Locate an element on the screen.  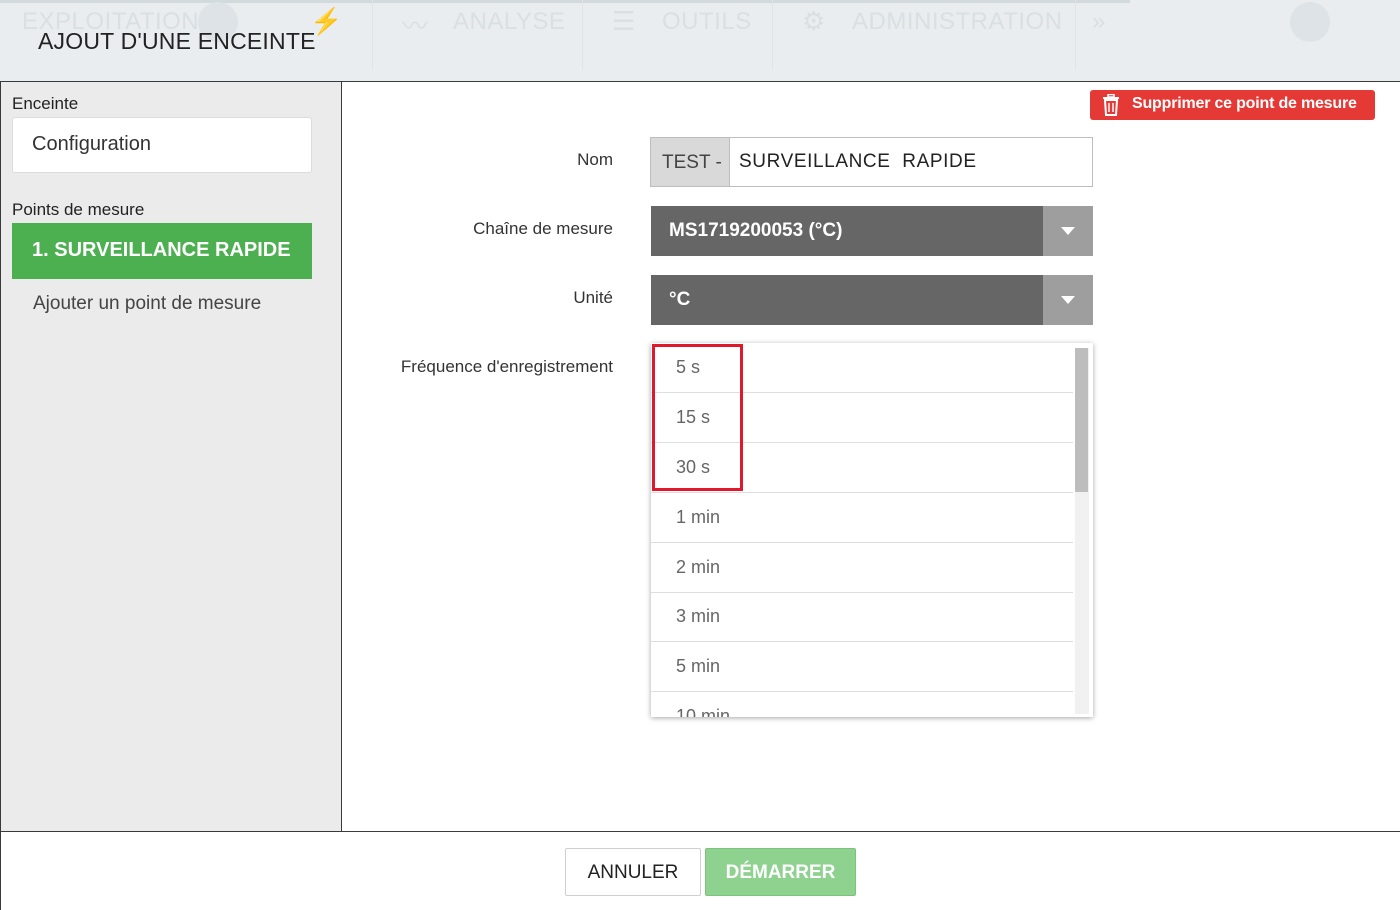
add-point-link: Ajouter un point de mesure is located at coordinates (147, 304).